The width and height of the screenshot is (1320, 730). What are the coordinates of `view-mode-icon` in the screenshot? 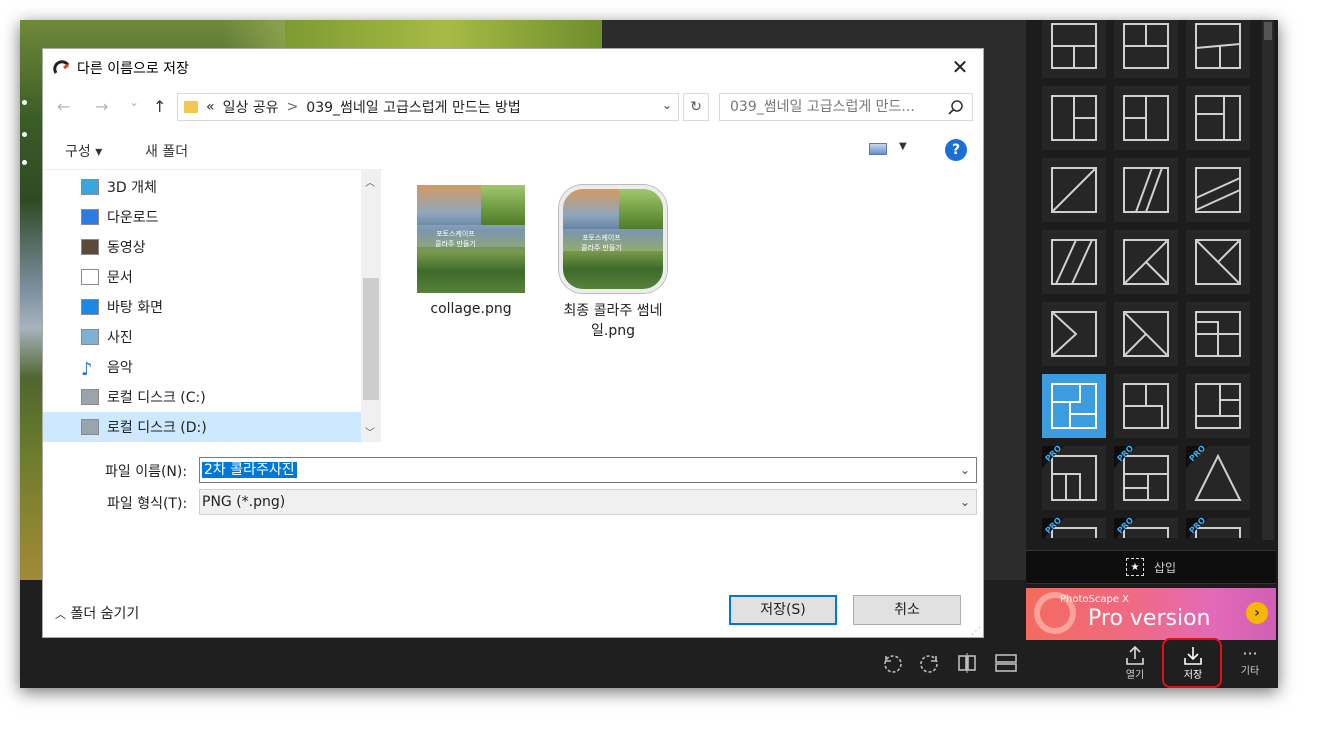 It's located at (878, 149).